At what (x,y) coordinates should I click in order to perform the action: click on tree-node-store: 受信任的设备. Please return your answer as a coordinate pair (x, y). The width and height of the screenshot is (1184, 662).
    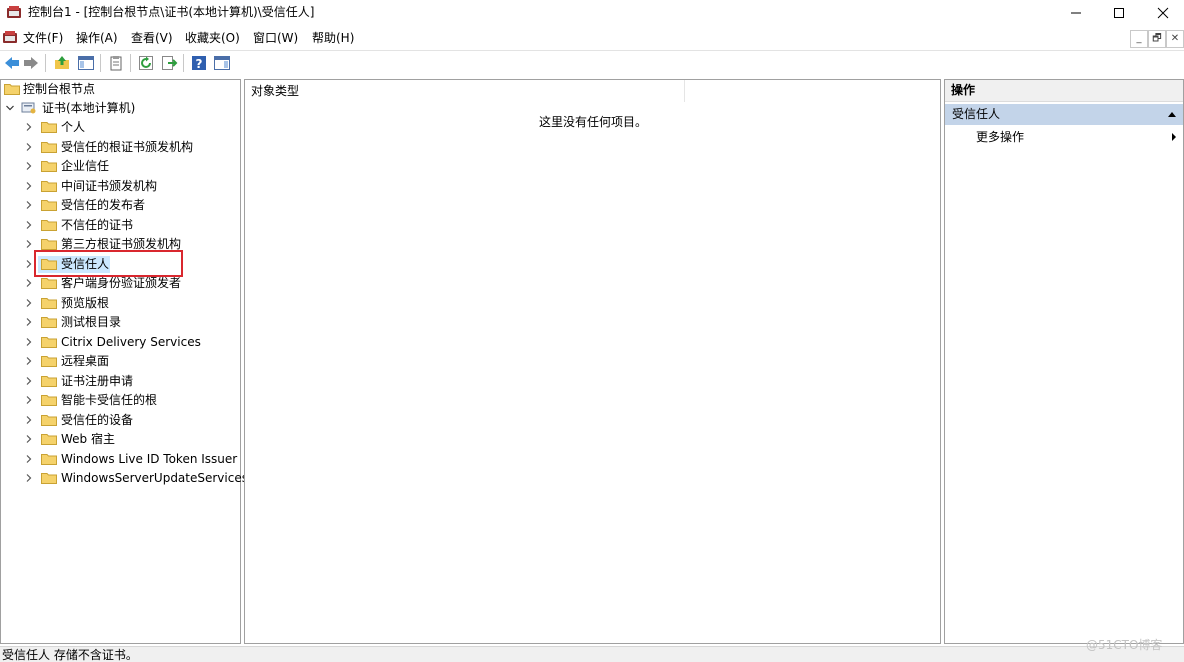
    Looking at the image, I should click on (120, 420).